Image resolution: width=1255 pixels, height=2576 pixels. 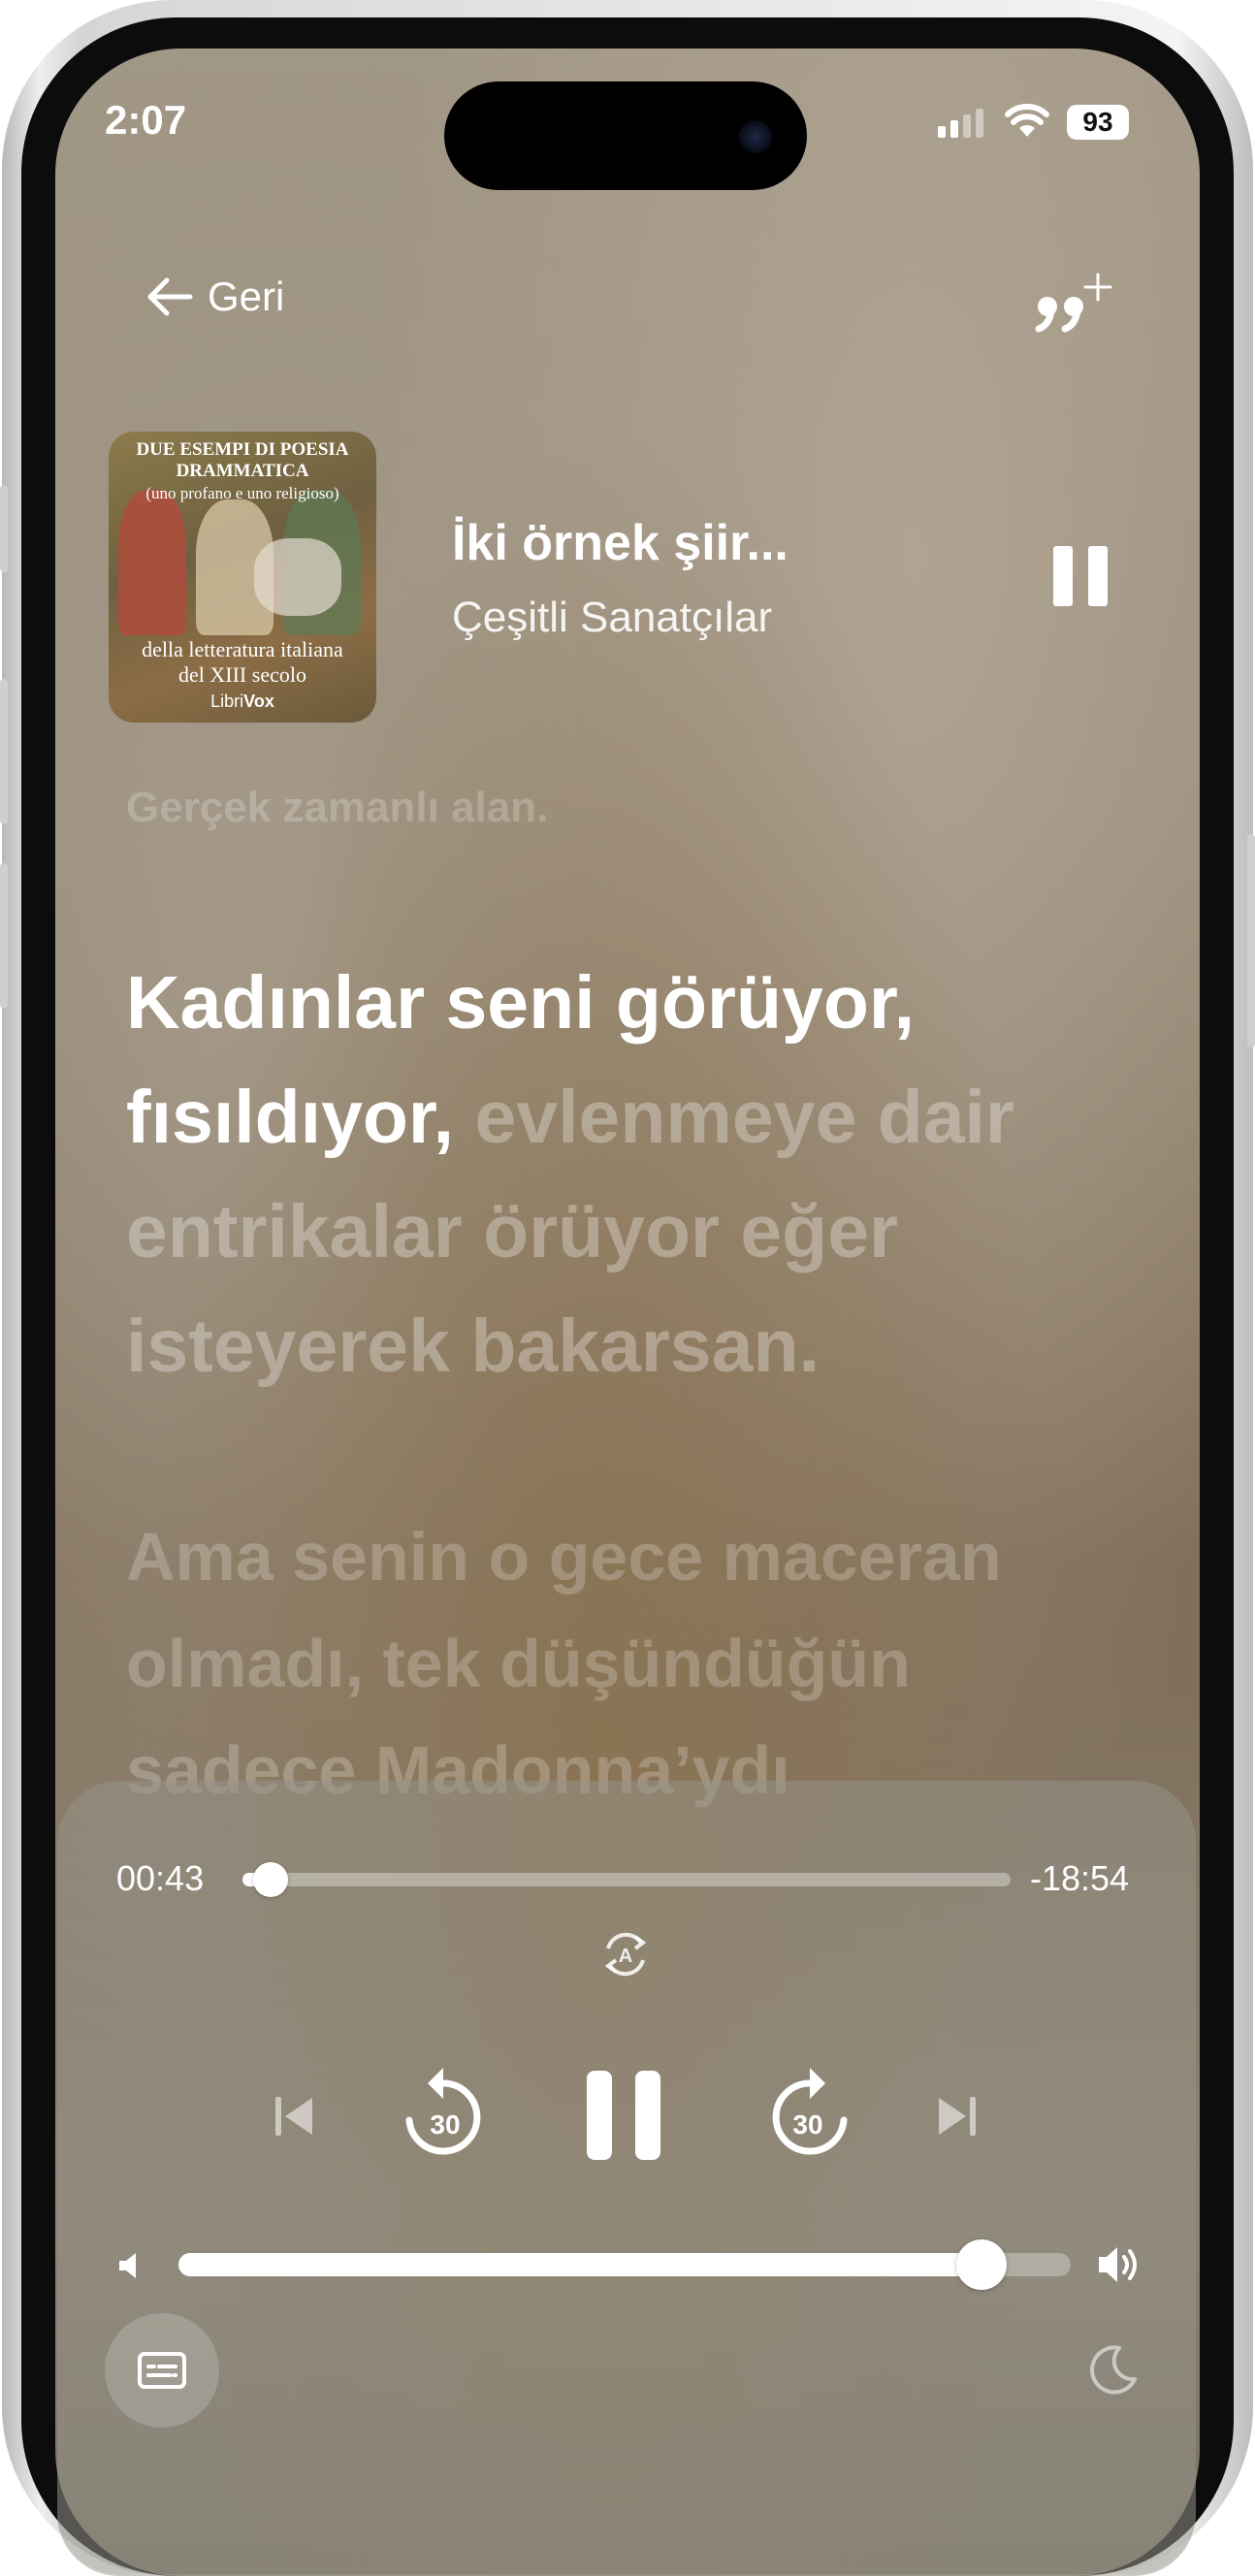 What do you see at coordinates (227, 701) in the screenshot?
I see `cover-brand-a: Libri` at bounding box center [227, 701].